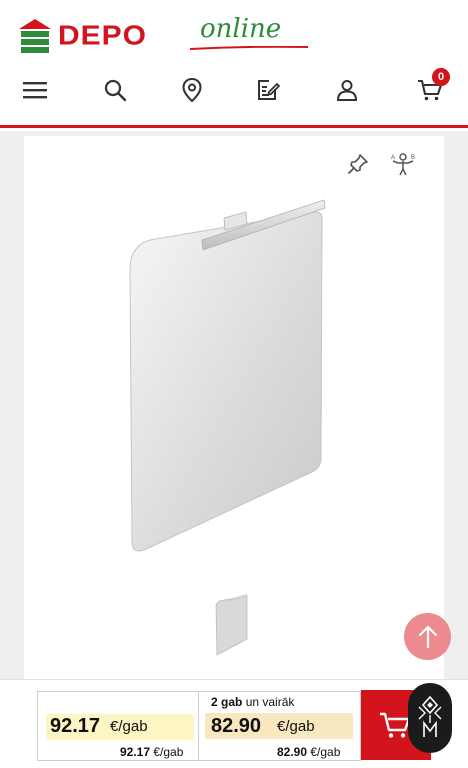 The width and height of the screenshot is (468, 768). I want to click on tagline-underline, so click(249, 48).